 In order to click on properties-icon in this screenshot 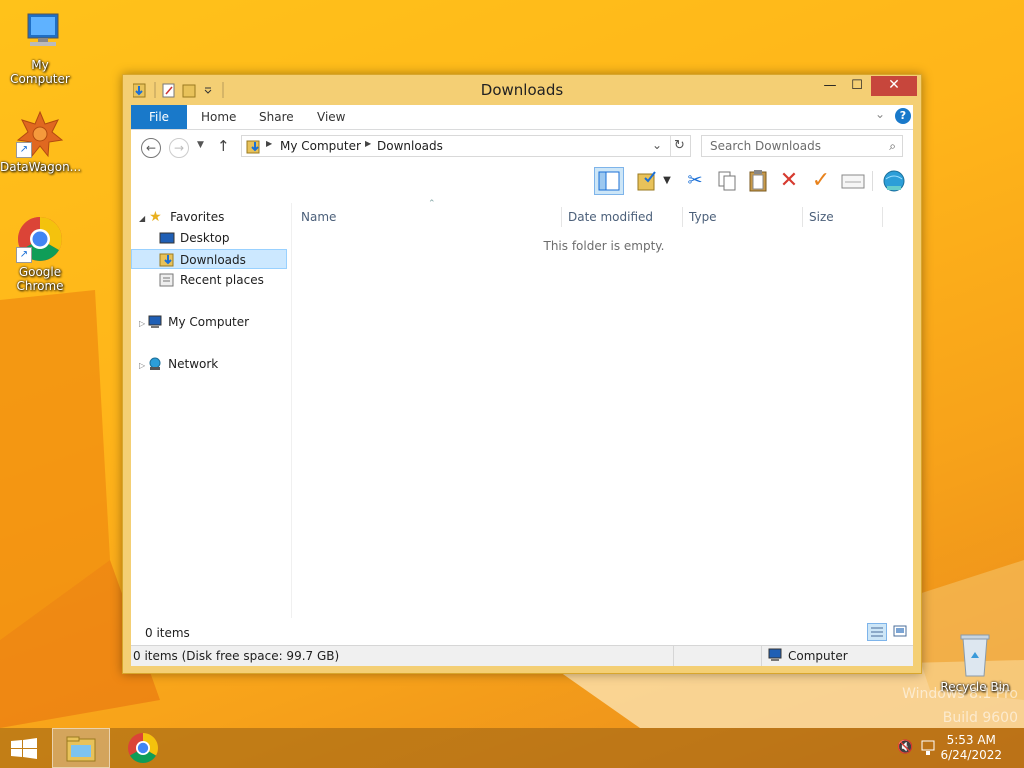, I will do `click(853, 181)`.